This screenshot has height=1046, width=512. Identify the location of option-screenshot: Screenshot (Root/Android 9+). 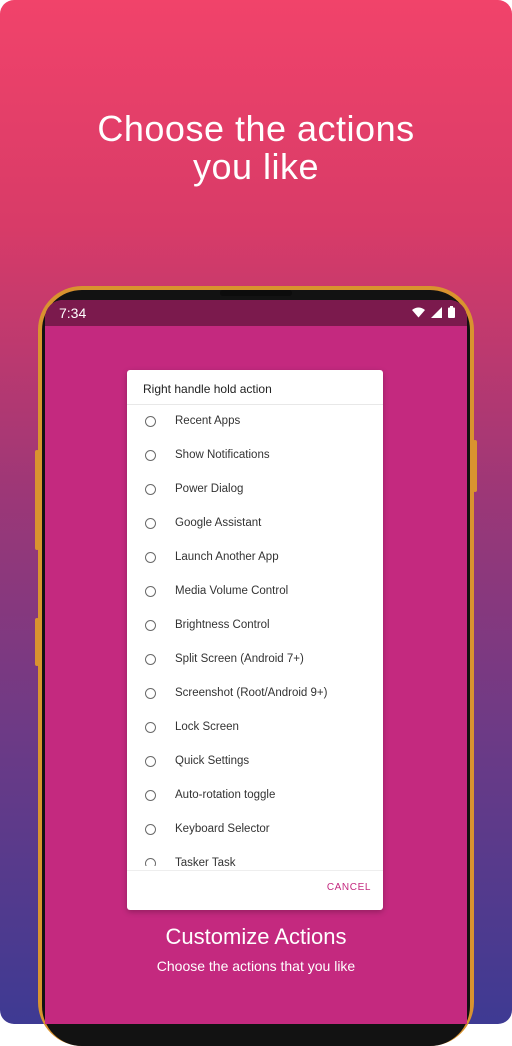
(255, 693).